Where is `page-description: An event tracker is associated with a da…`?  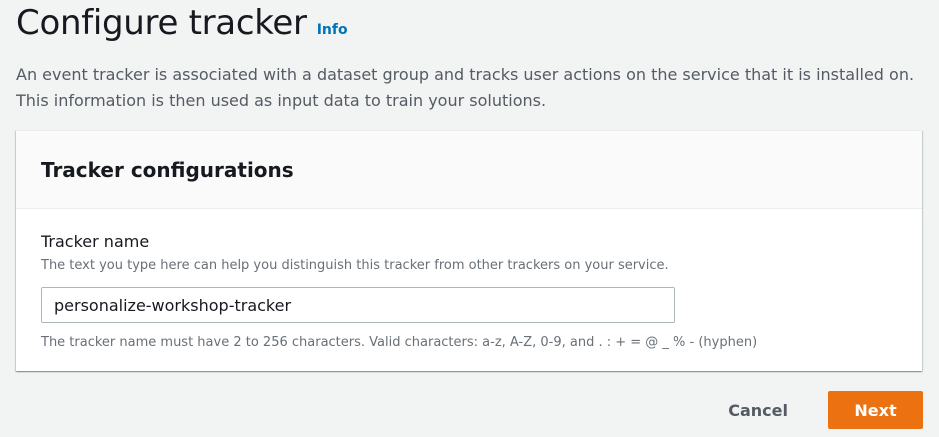 page-description: An event tracker is associated with a da… is located at coordinates (465, 87).